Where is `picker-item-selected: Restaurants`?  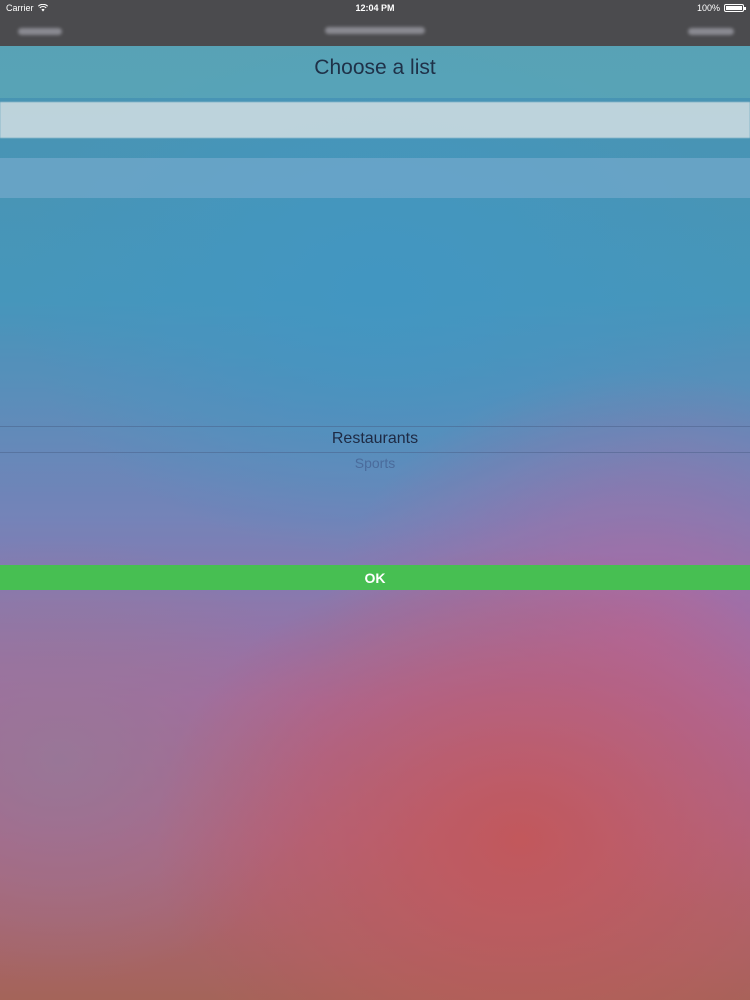
picker-item-selected: Restaurants is located at coordinates (375, 439).